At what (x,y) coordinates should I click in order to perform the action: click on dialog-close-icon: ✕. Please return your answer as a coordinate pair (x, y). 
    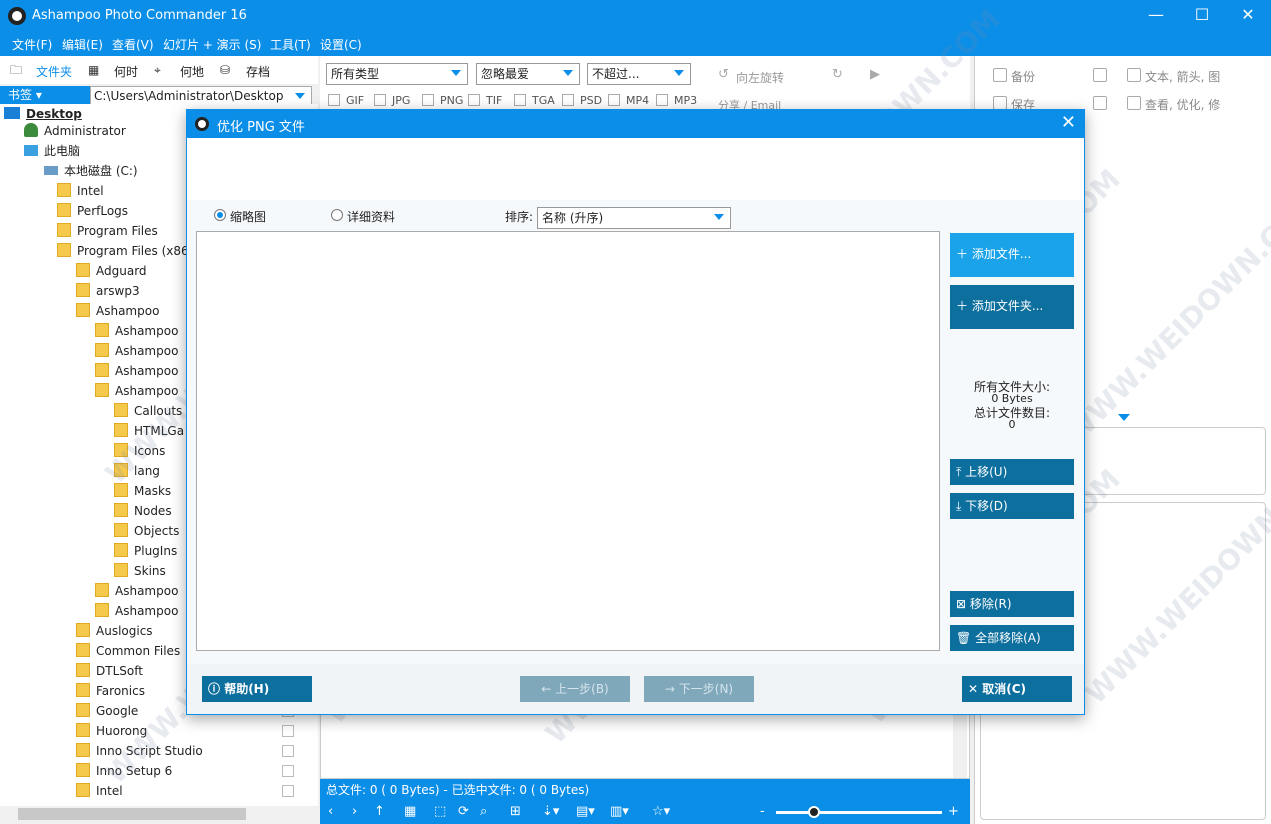
    Looking at the image, I should click on (1068, 122).